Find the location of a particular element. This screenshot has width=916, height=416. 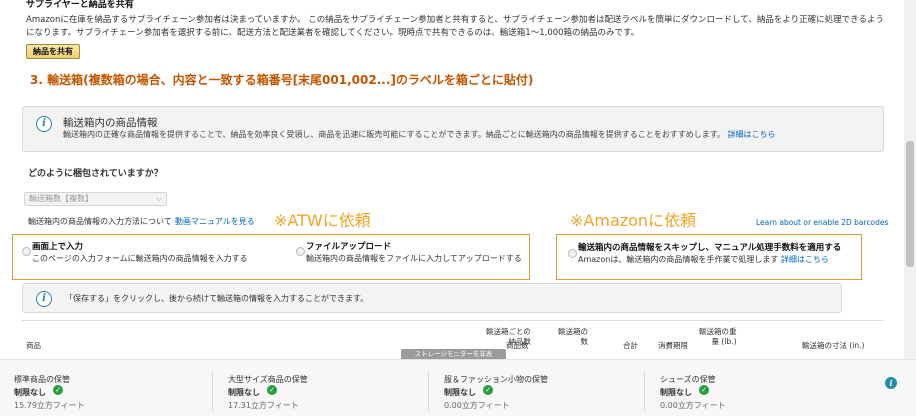

web-form-option-title: 画面上で入力 is located at coordinates (57, 246).